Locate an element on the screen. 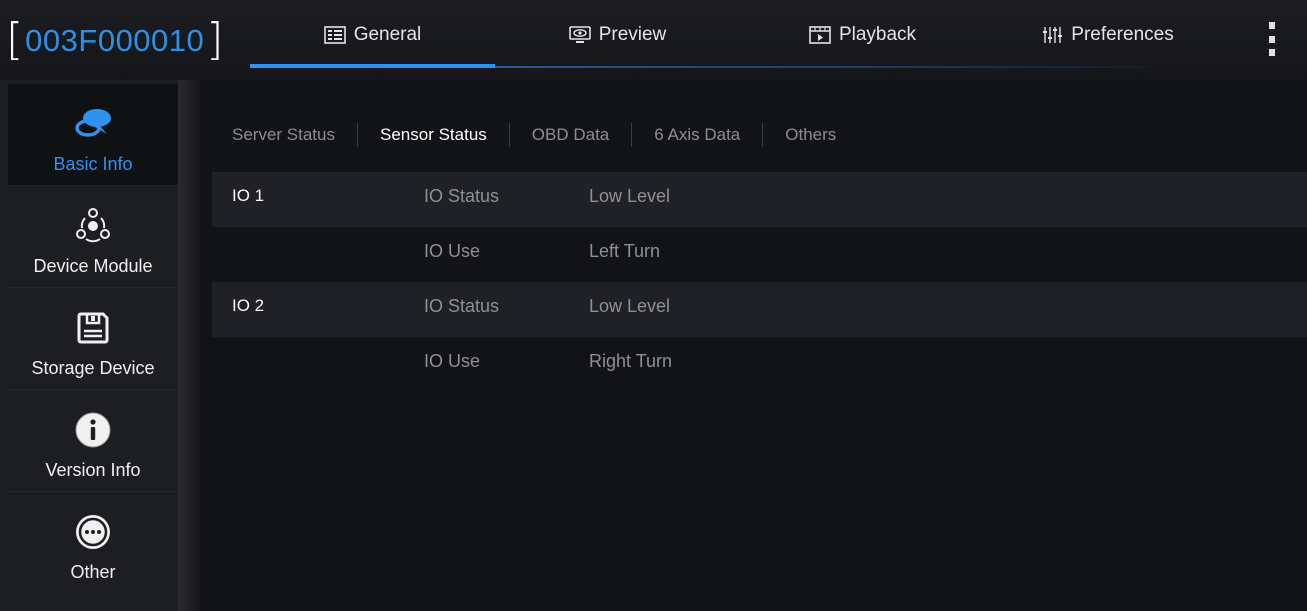 This screenshot has width=1307, height=611. tab-preview: Preview is located at coordinates (617, 35).